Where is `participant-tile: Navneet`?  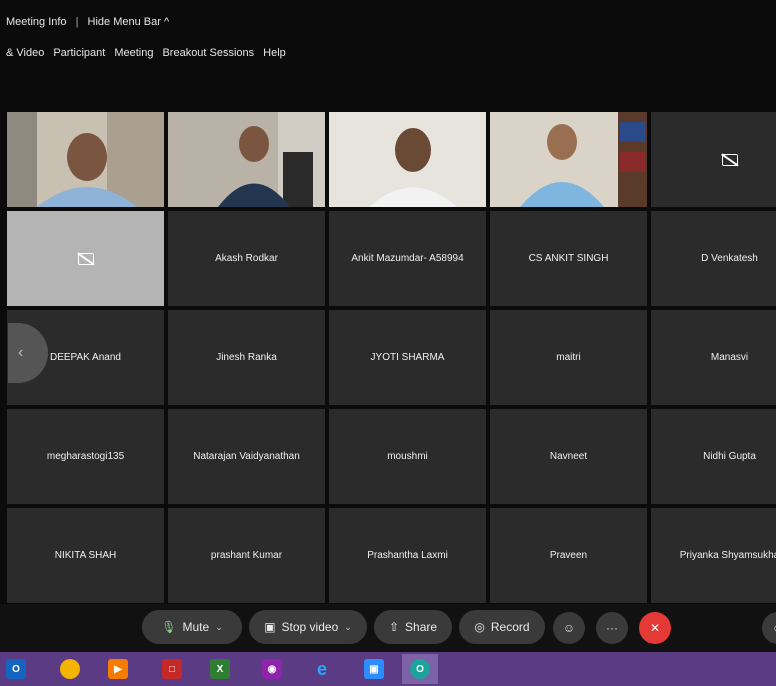
participant-tile: Navneet is located at coordinates (568, 456).